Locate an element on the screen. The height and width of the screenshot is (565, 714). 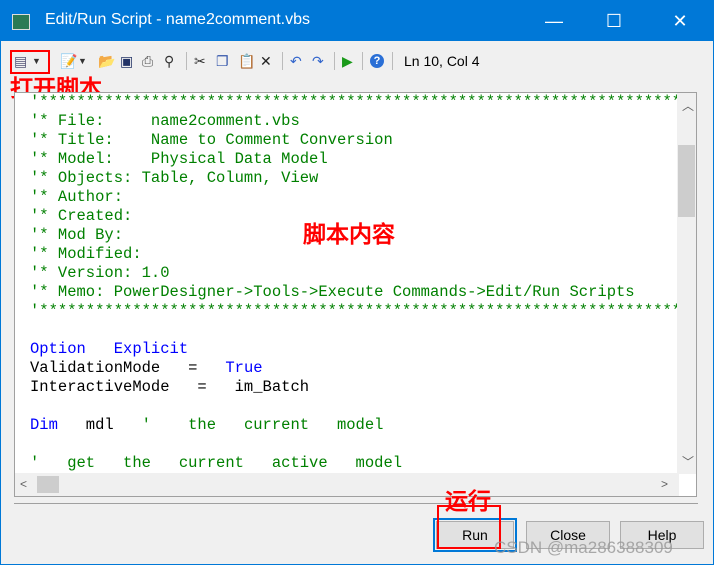
code-token: Dim is located at coordinates (44, 425).